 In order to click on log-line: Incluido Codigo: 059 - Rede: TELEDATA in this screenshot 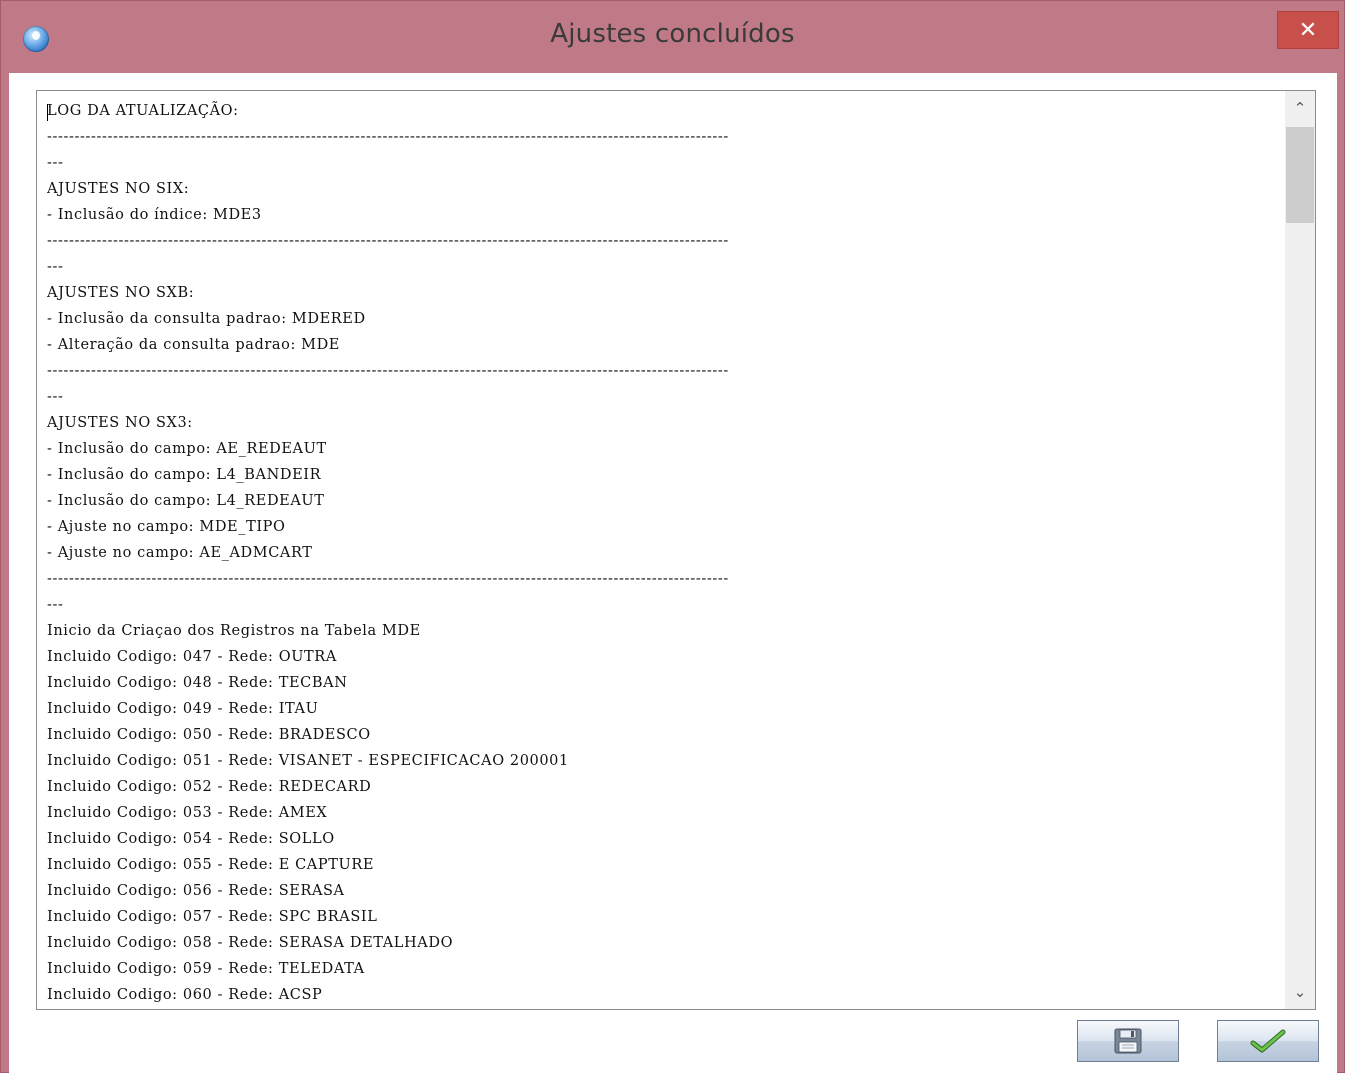, I will do `click(206, 969)`.